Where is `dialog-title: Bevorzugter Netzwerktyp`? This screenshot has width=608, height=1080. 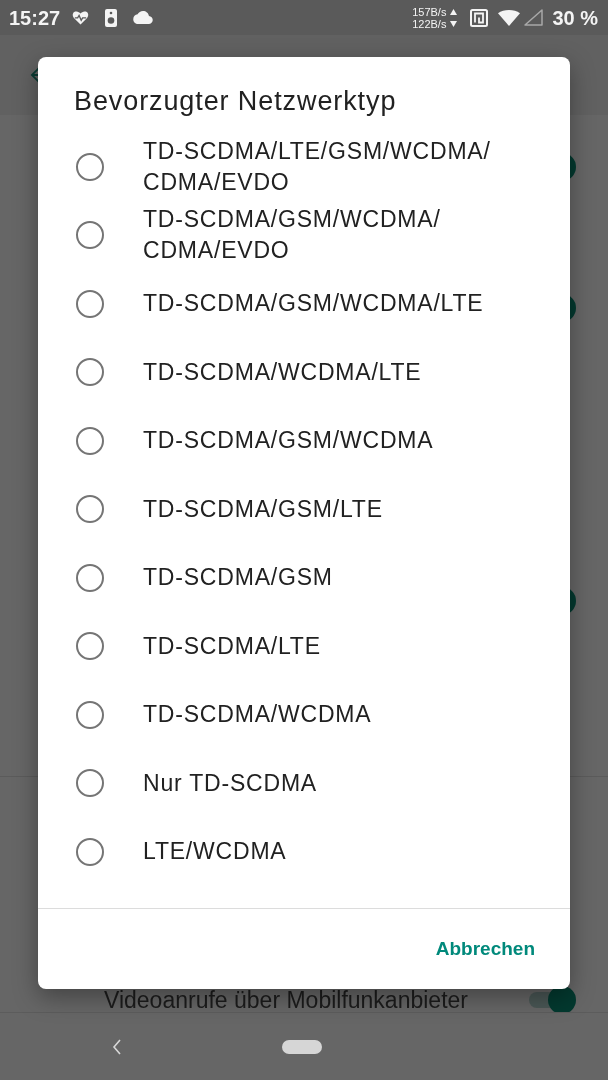
dialog-title: Bevorzugter Netzwerktyp is located at coordinates (235, 101).